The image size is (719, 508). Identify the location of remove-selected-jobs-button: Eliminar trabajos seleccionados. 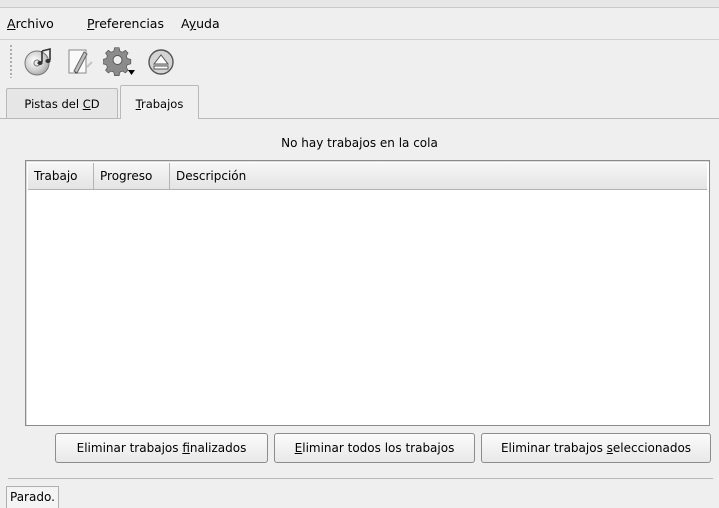
(596, 448).